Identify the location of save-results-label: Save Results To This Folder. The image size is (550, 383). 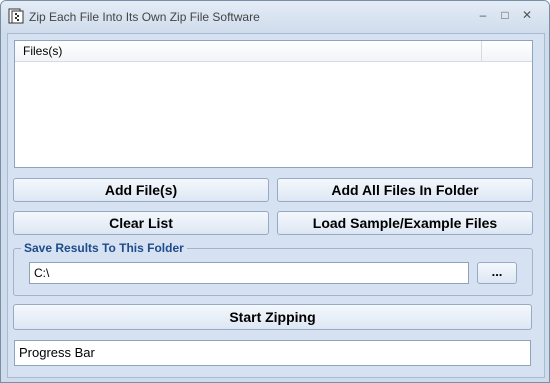
(104, 248).